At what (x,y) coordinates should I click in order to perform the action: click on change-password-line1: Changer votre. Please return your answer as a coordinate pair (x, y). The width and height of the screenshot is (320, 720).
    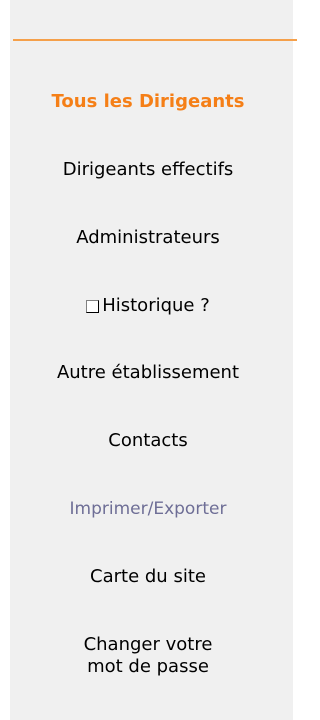
    Looking at the image, I should click on (148, 644).